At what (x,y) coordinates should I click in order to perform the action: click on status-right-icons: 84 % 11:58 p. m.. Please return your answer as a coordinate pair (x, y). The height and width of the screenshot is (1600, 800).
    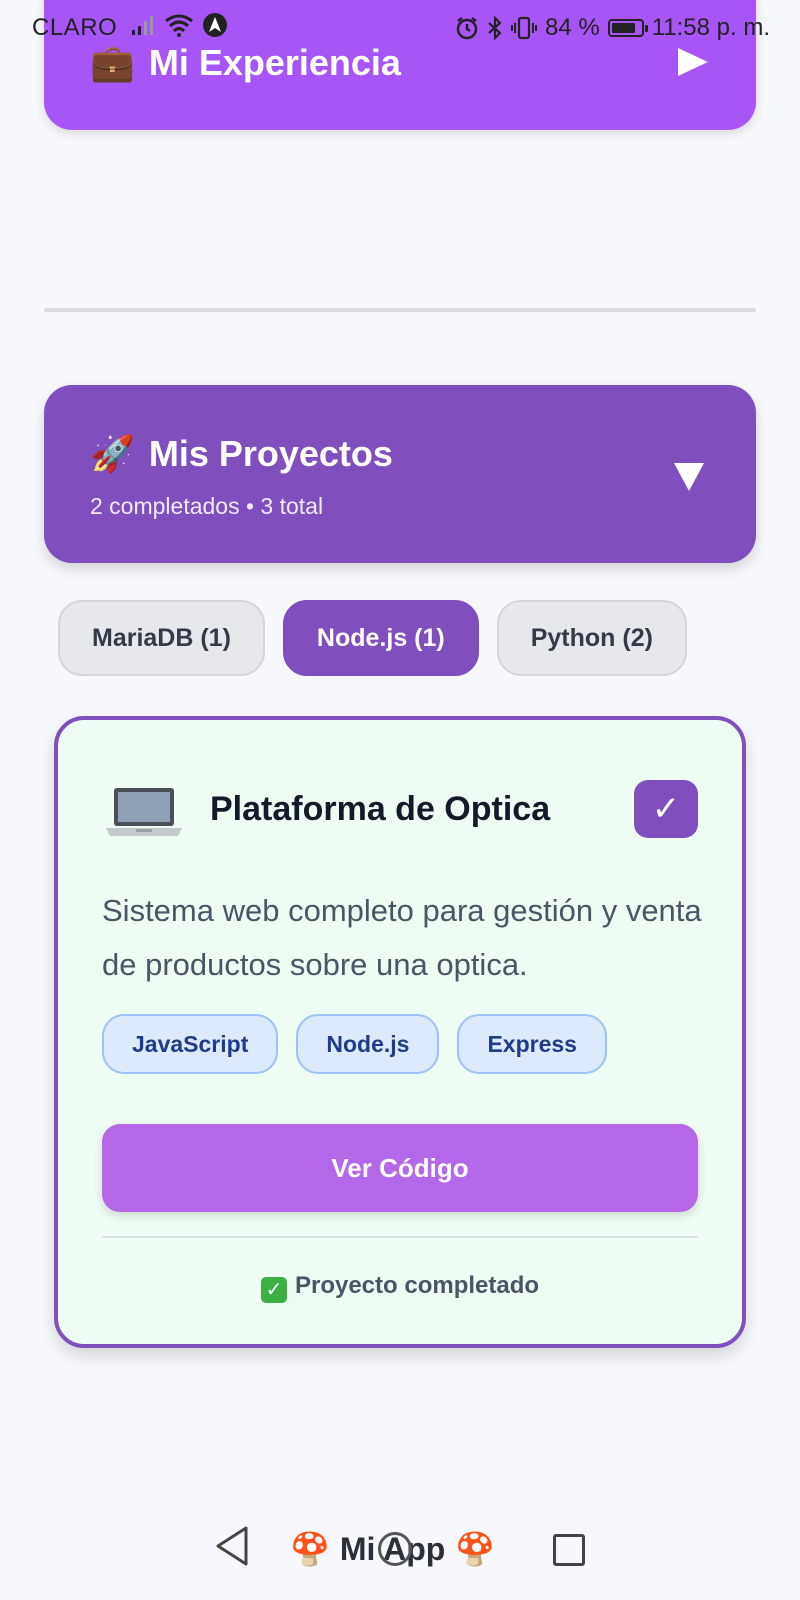
    Looking at the image, I should click on (612, 28).